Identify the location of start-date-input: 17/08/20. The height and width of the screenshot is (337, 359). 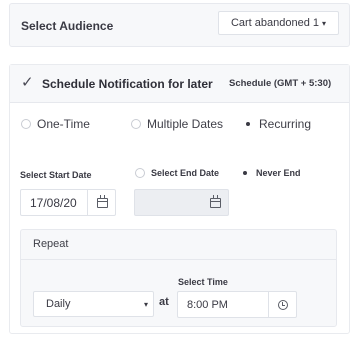
(68, 202).